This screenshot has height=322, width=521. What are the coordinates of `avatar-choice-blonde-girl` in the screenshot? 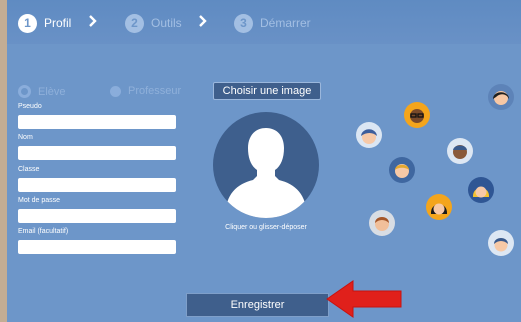 It's located at (481, 190).